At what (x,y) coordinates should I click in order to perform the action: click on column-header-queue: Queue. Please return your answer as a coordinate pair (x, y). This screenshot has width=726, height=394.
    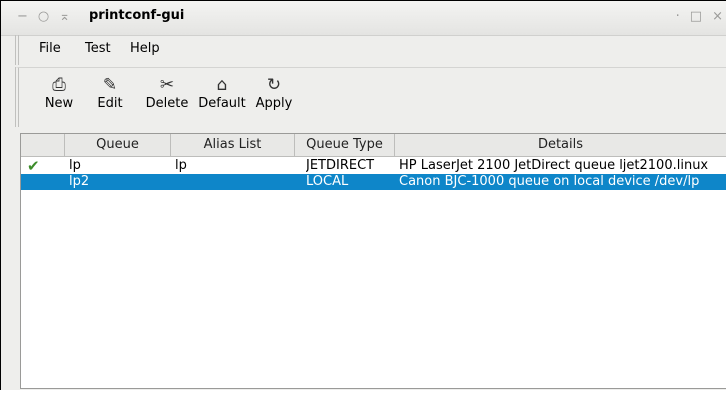
    Looking at the image, I should click on (118, 145).